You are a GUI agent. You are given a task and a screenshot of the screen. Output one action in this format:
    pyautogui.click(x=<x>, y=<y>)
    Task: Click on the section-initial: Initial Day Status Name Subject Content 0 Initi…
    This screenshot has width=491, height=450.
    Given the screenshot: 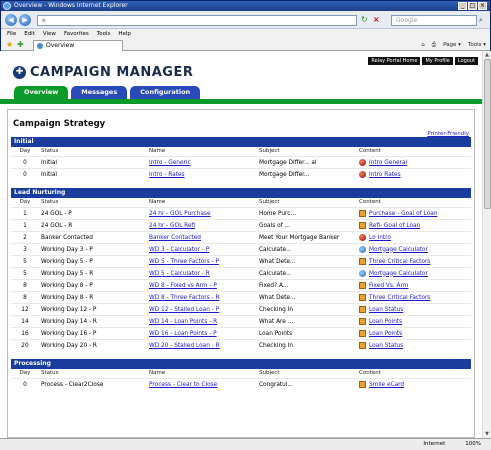 What is the action you would take?
    pyautogui.click(x=241, y=158)
    